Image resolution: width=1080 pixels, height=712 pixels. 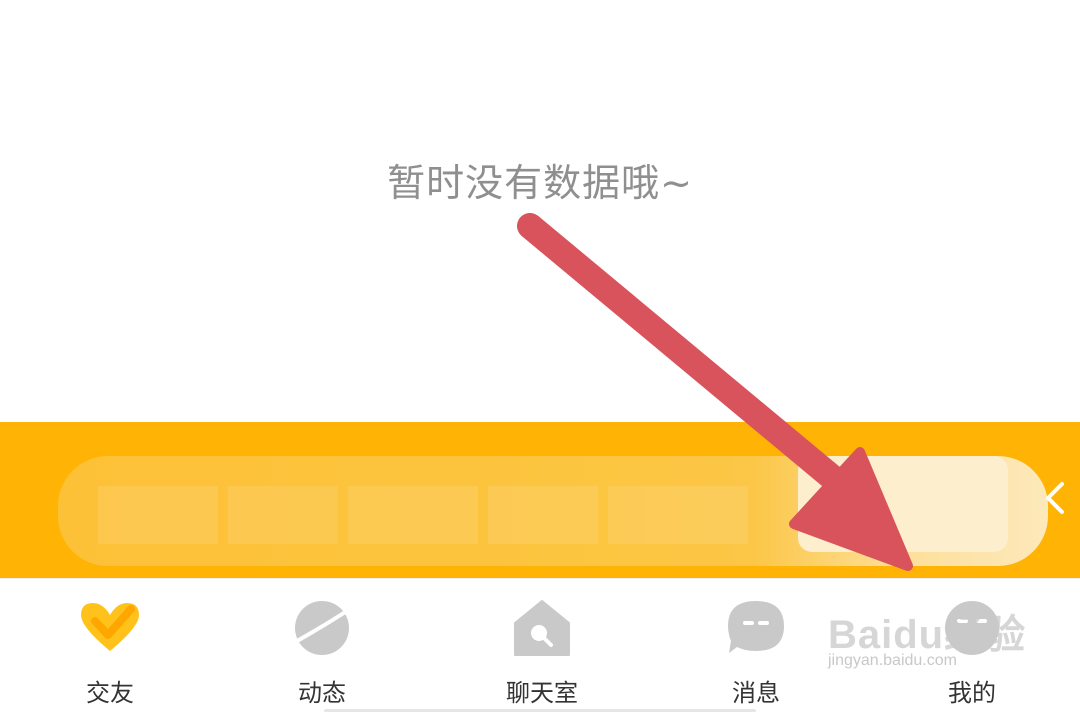 I want to click on tab-moments: 动态, so click(x=322, y=652).